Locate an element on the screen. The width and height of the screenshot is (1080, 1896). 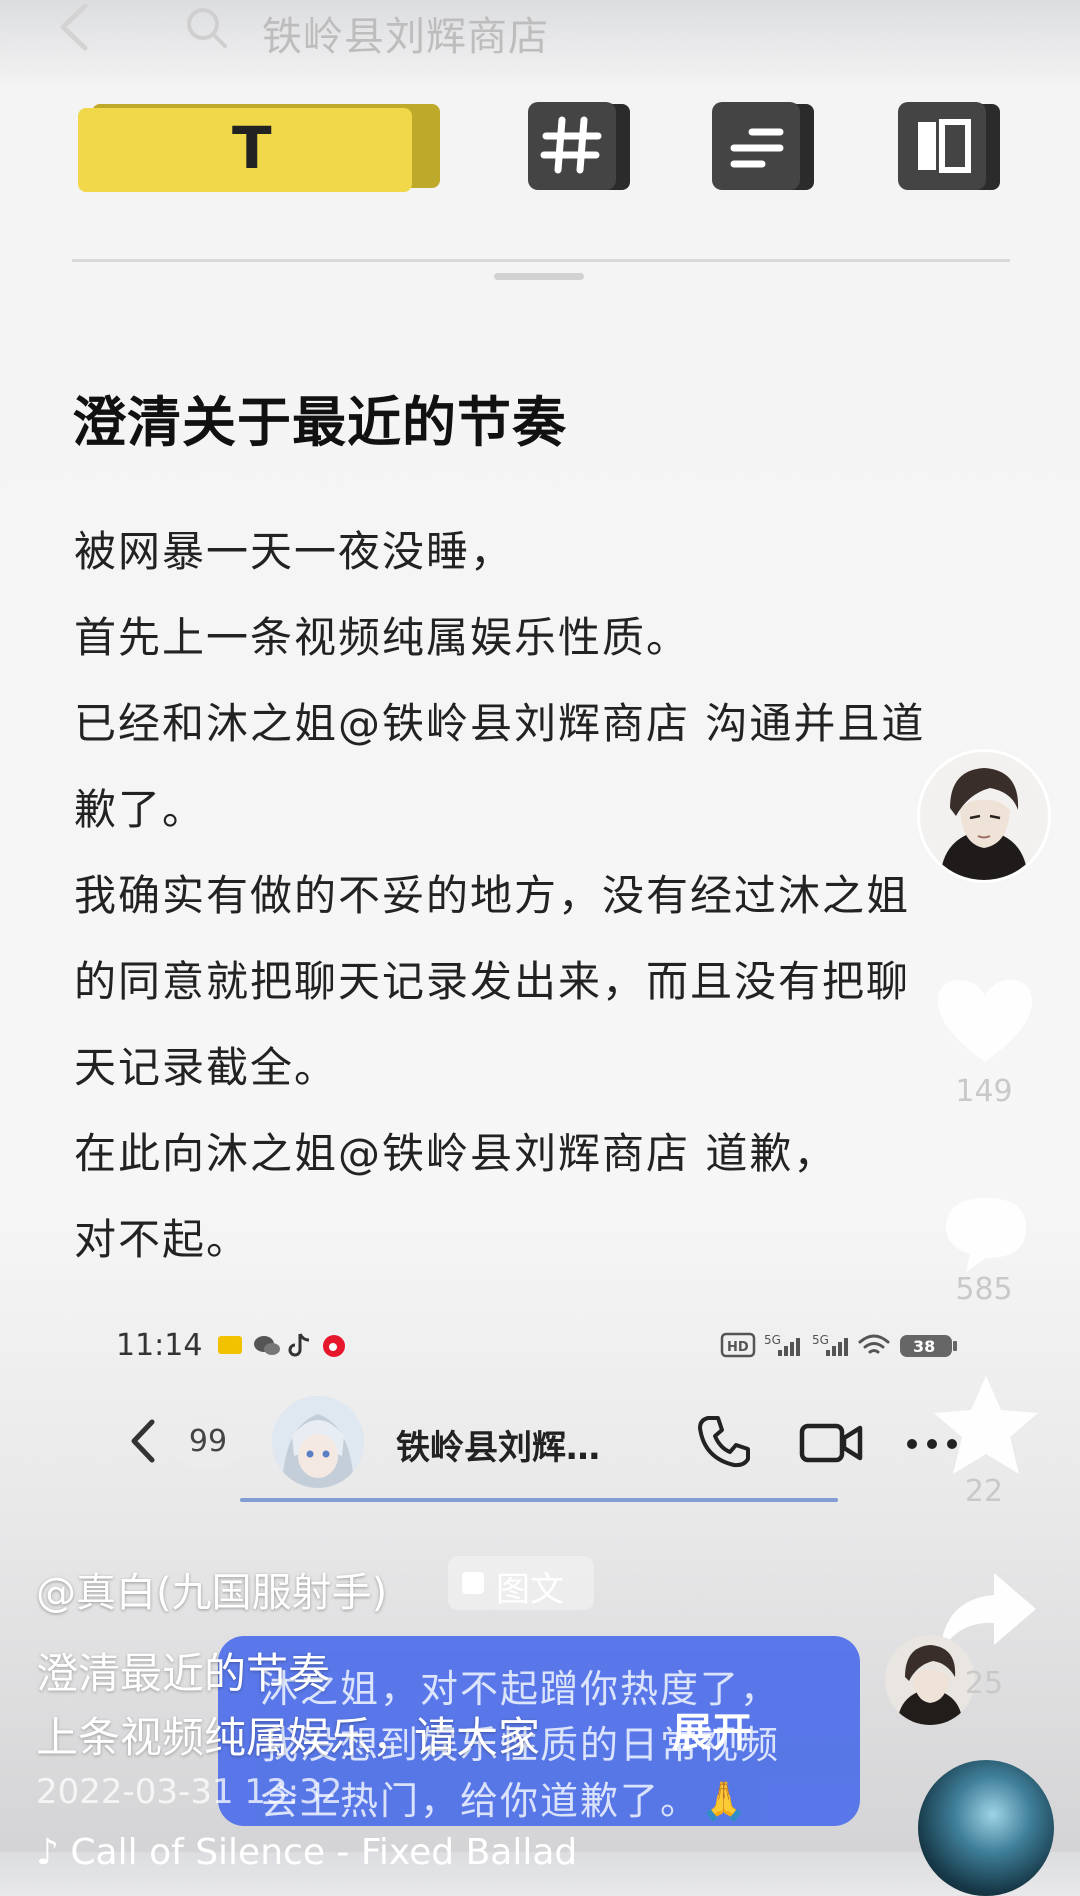
text-style-button: T is located at coordinates (261, 146).